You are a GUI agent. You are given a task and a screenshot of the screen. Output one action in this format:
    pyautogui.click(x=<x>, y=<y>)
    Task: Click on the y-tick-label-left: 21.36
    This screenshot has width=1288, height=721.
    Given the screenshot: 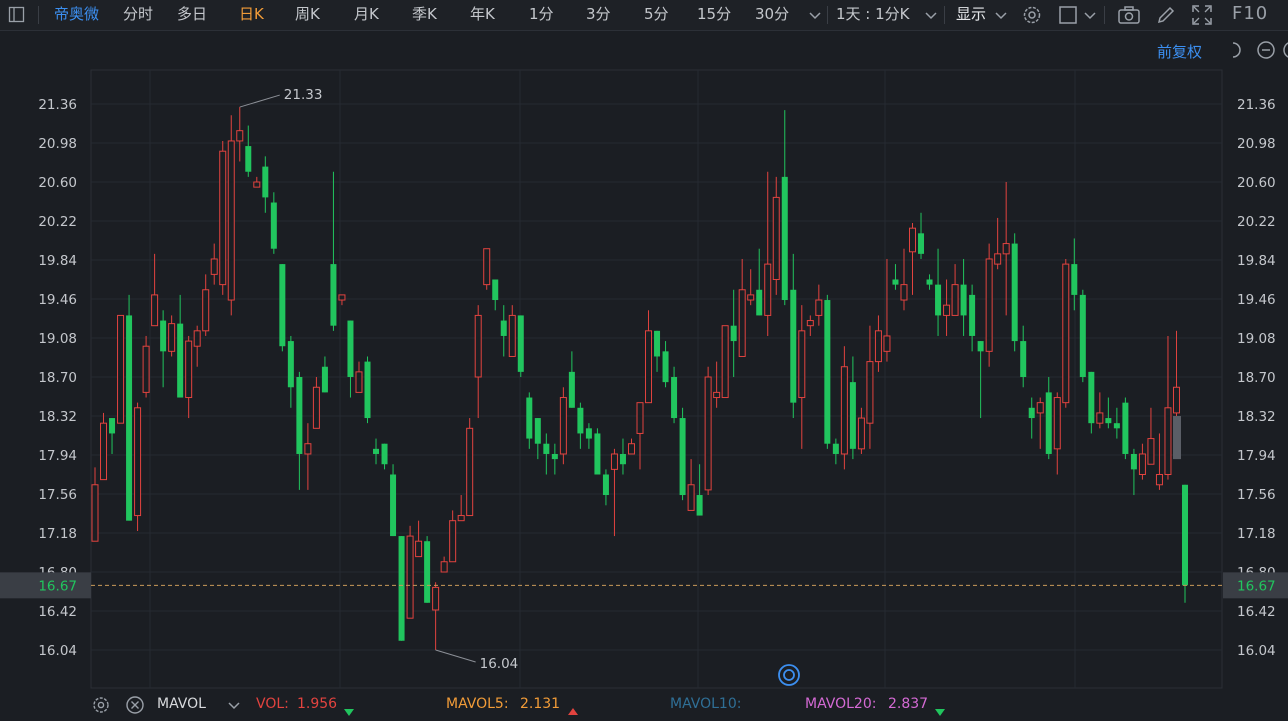 What is the action you would take?
    pyautogui.click(x=57, y=105)
    